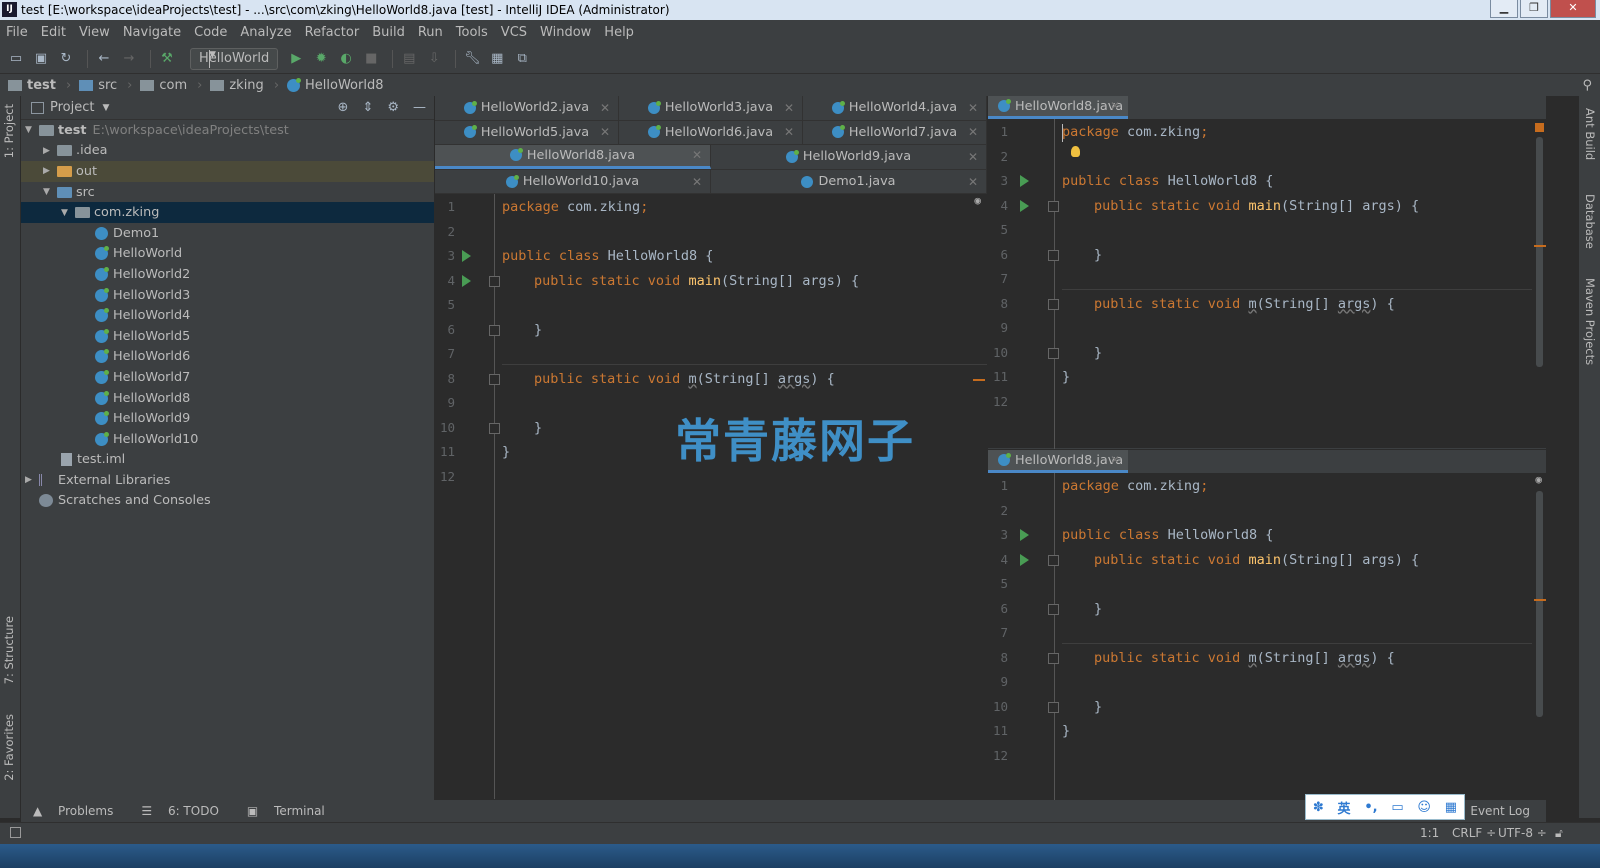  I want to click on maximize-button: ❐, so click(1534, 9).